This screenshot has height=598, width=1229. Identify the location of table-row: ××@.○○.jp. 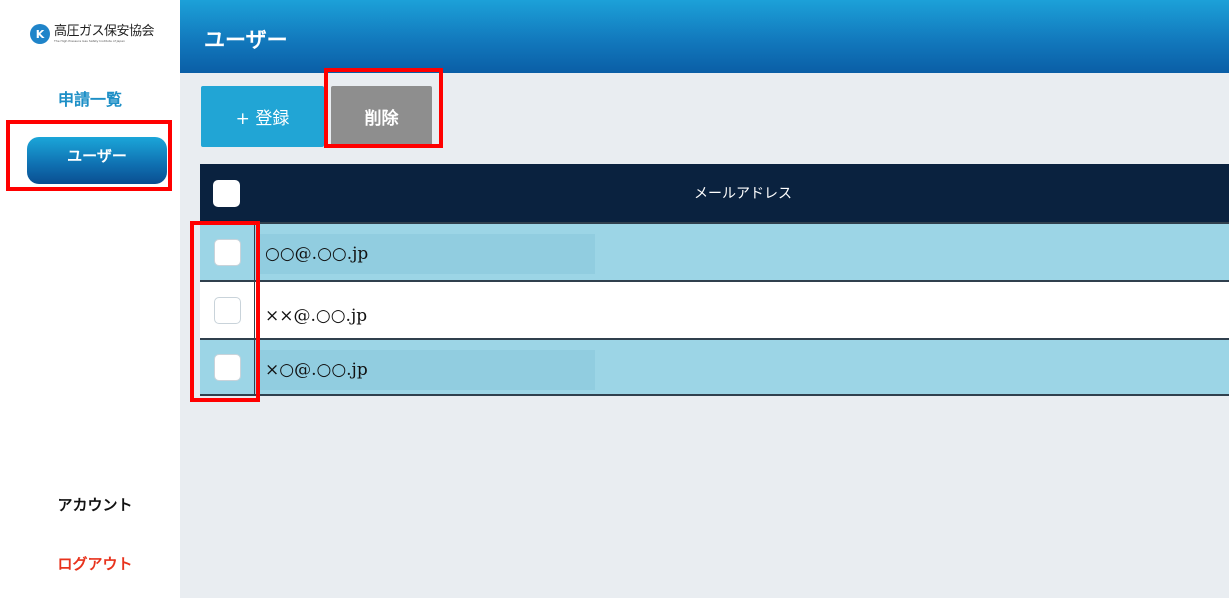
(714, 309).